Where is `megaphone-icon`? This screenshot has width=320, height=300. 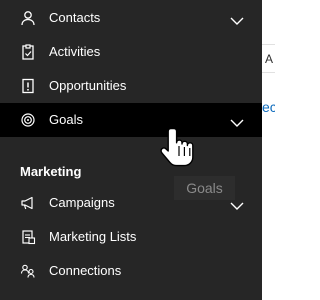 megaphone-icon is located at coordinates (28, 203).